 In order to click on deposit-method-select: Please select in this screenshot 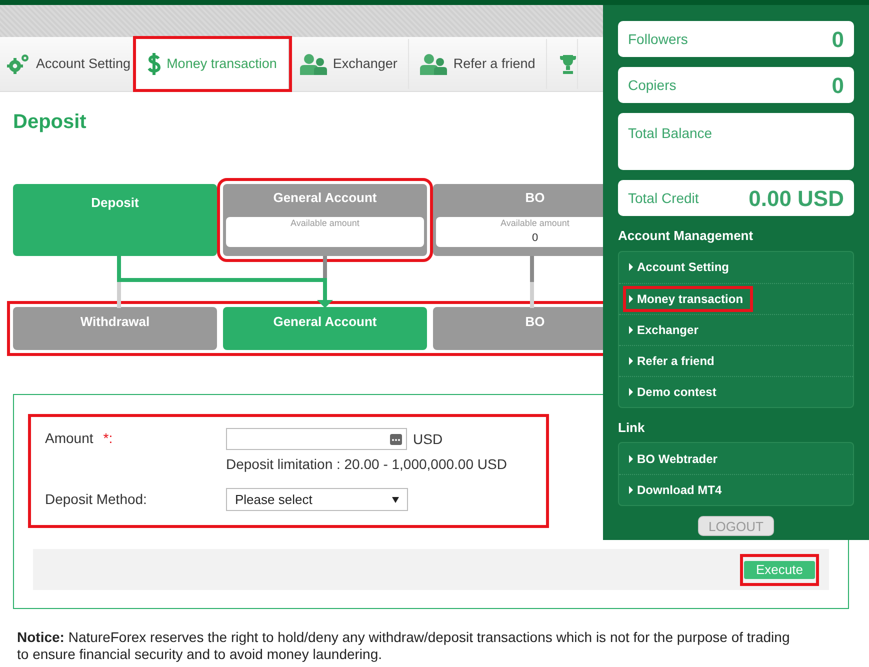, I will do `click(317, 499)`.